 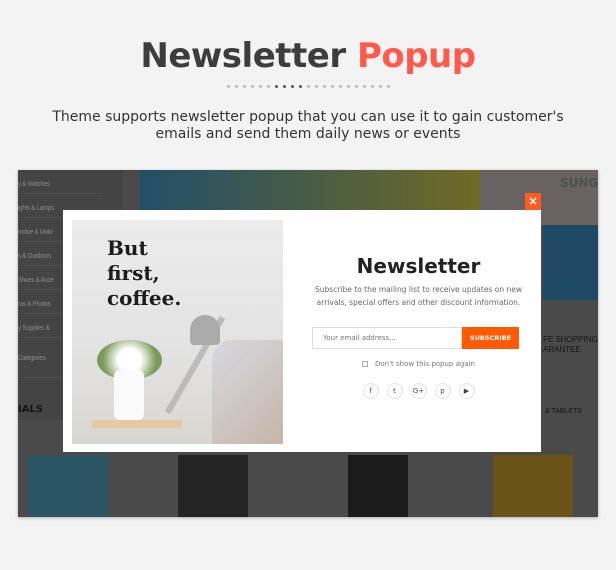 I want to click on twitter-icon: t, so click(x=394, y=391).